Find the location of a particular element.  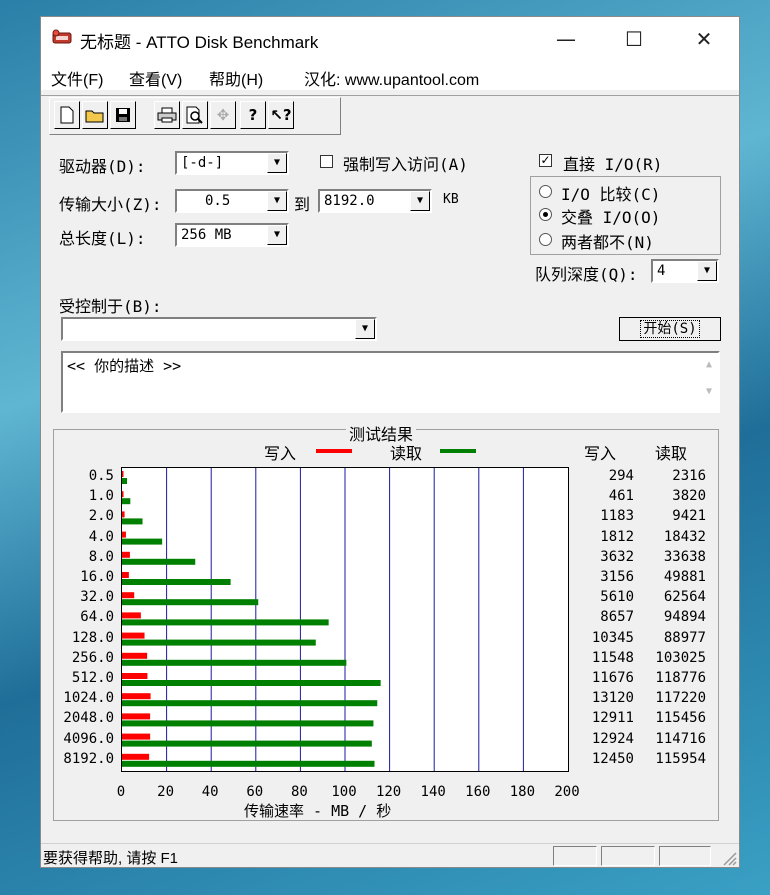

print-icon is located at coordinates (167, 115).